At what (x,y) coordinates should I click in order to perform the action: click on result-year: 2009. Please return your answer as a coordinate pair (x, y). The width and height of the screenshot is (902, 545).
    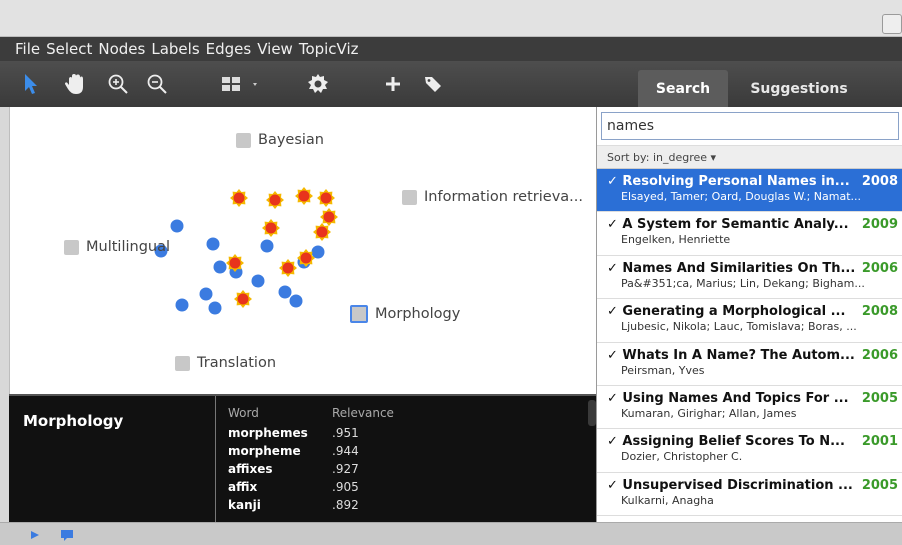
    Looking at the image, I should click on (879, 225).